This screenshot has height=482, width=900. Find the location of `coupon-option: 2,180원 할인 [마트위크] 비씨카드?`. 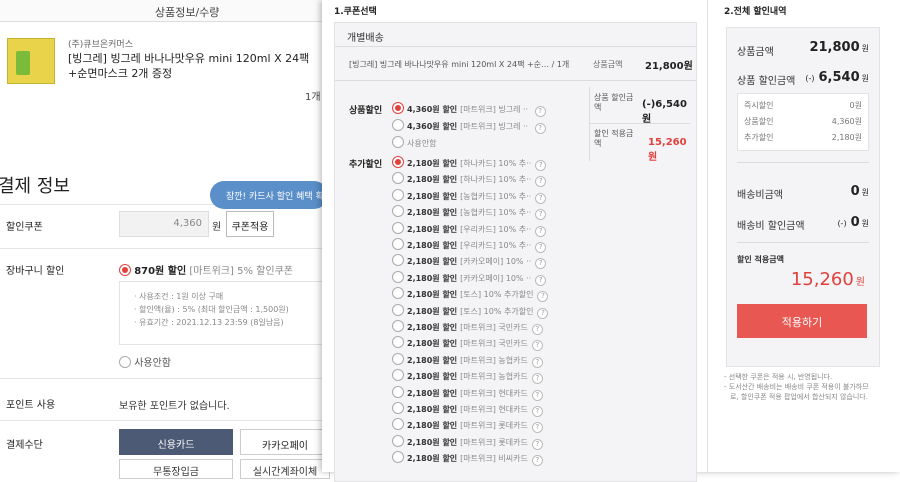

coupon-option: 2,180원 할인 [마트위크] 비씨카드? is located at coordinates (467, 459).